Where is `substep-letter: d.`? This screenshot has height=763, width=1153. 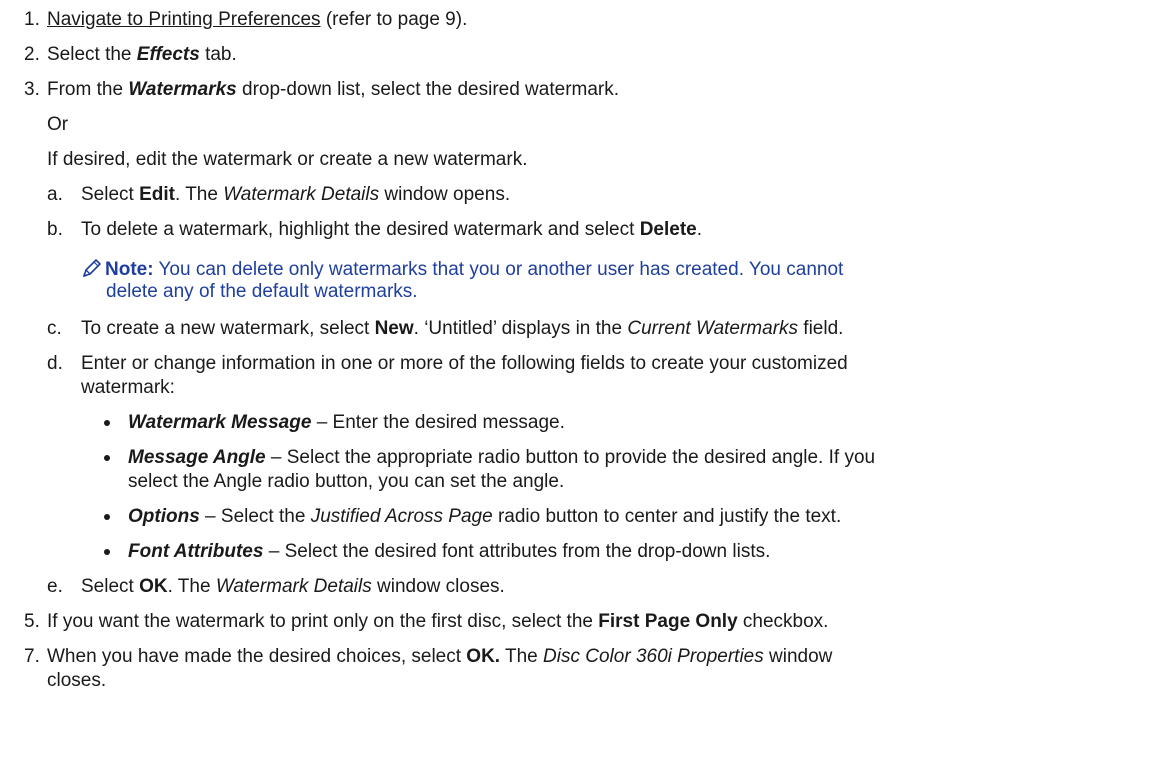
substep-letter: d. is located at coordinates (55, 363).